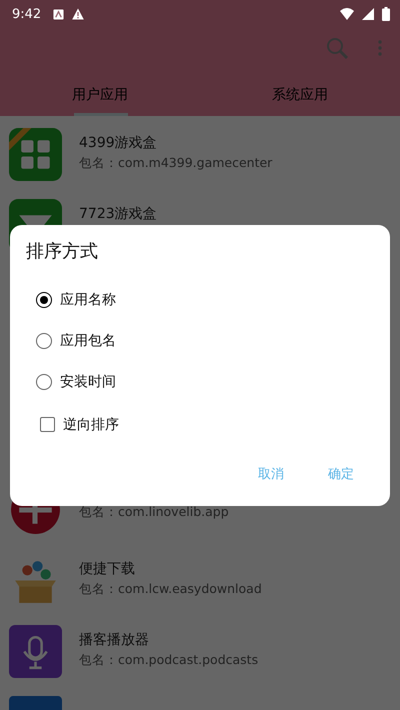 This screenshot has height=710, width=400. I want to click on dialog-title: 排序方式, so click(62, 251).